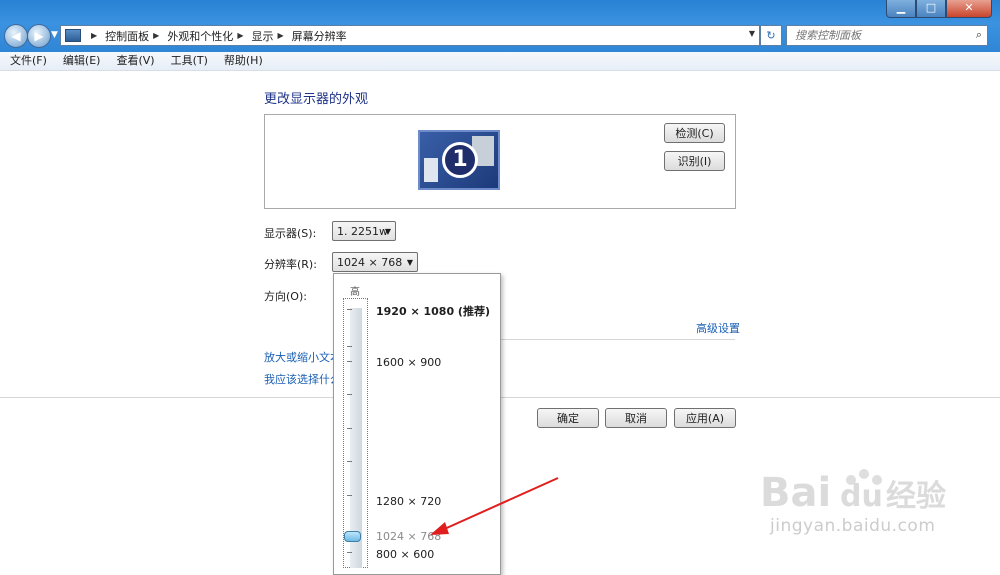 This screenshot has height=575, width=1000. I want to click on svg-text: Bai, so click(795, 493).